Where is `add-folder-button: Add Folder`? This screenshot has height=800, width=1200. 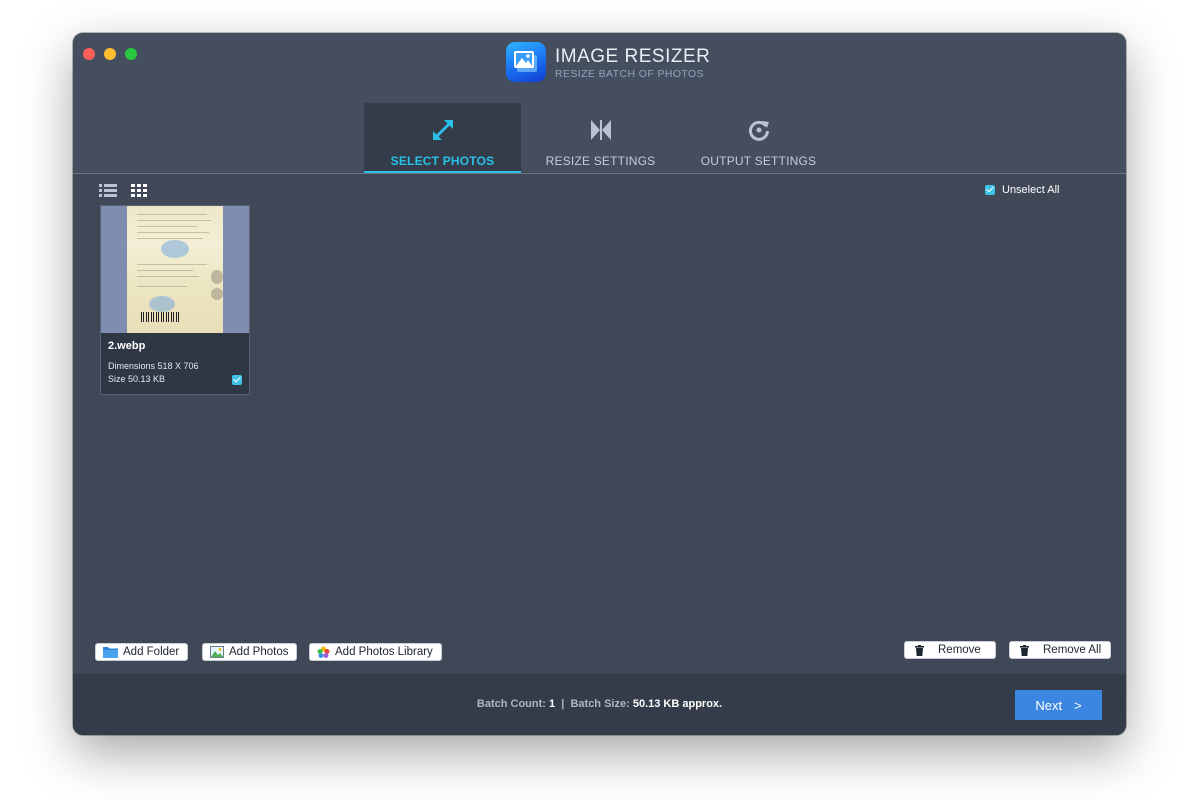 add-folder-button: Add Folder is located at coordinates (142, 652).